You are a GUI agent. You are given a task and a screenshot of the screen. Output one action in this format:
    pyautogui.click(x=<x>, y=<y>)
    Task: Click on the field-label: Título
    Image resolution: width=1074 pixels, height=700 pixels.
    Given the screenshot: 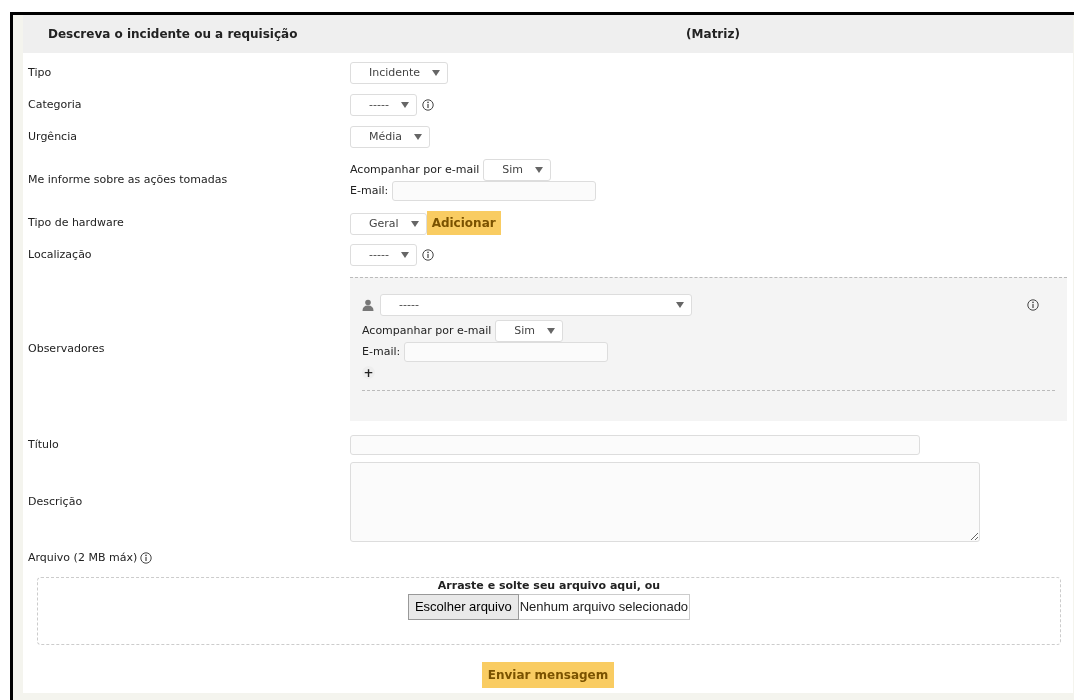 What is the action you would take?
    pyautogui.click(x=43, y=444)
    